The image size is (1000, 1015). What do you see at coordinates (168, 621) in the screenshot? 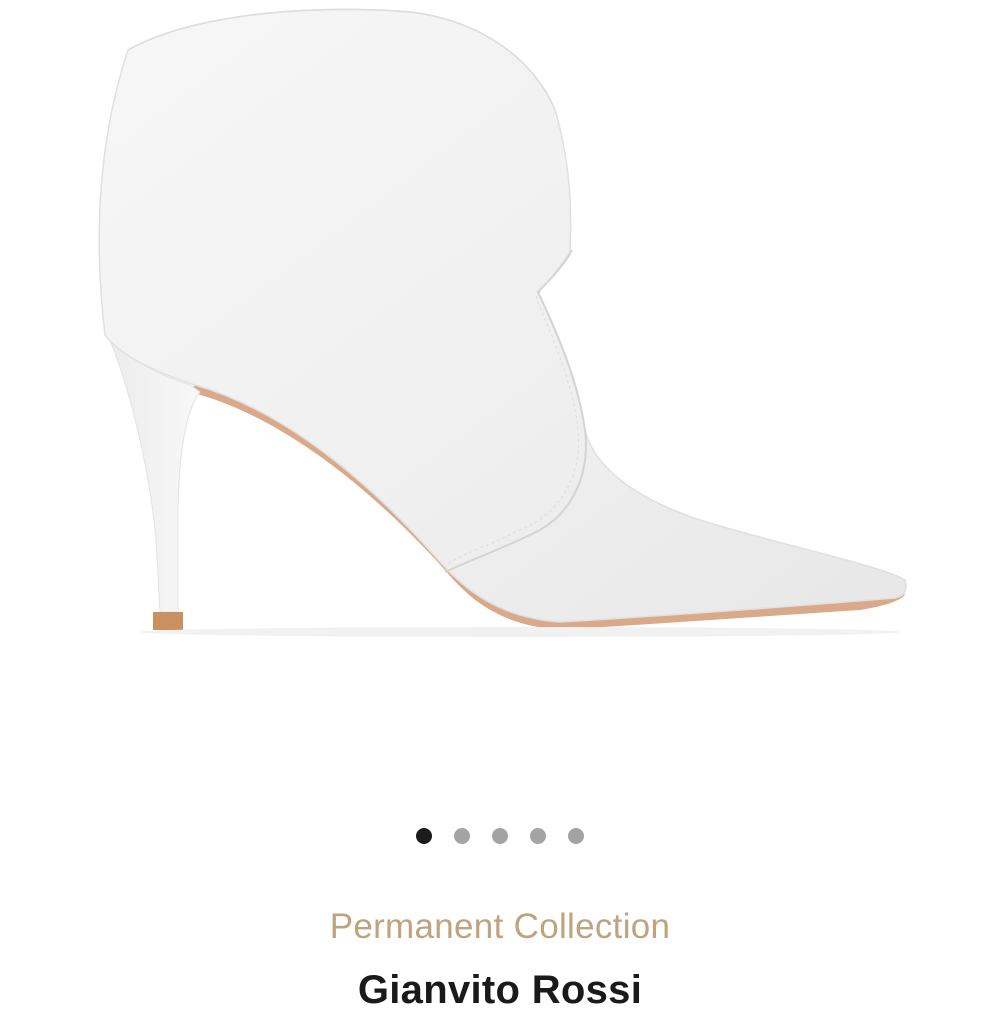
I see `heel-tip` at bounding box center [168, 621].